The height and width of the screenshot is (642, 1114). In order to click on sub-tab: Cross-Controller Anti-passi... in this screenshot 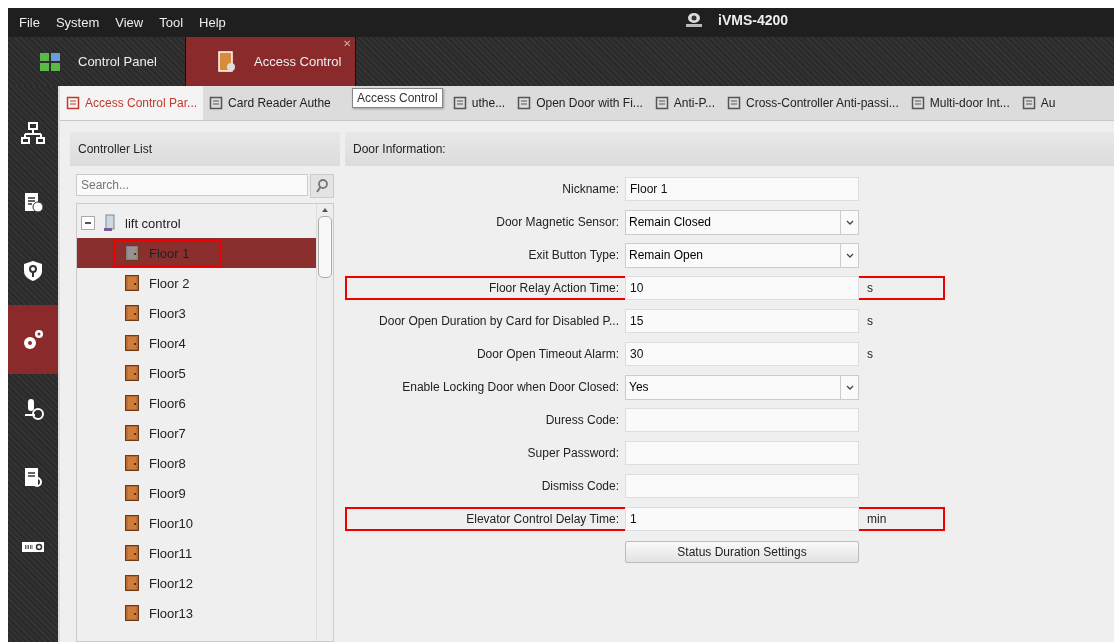, I will do `click(813, 103)`.